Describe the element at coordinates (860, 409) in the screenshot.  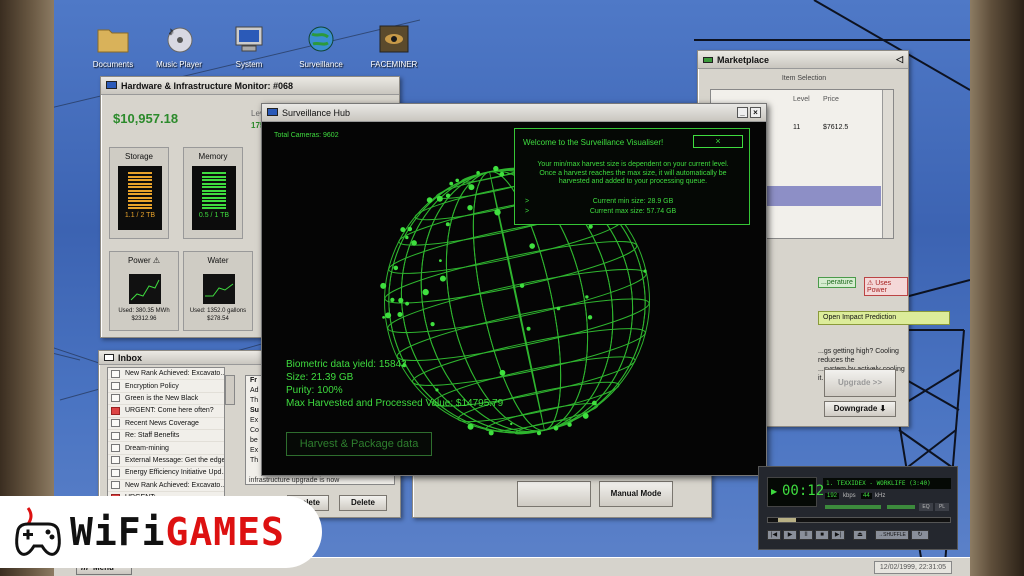
I see `downgrade-button: Downgrade ⬇` at that location.